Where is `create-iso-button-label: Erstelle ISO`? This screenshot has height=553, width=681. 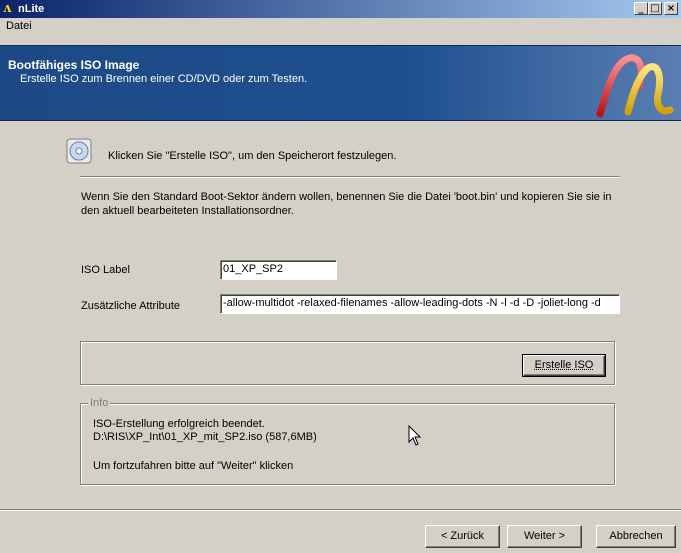 create-iso-button-label: Erstelle ISO is located at coordinates (564, 365).